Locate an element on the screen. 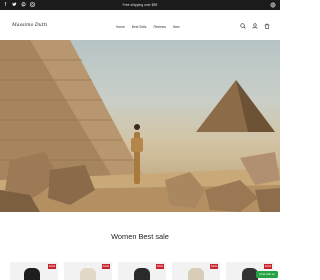 This screenshot has height=280, width=320. product-grid: SALE SALE SALE SALE SALE Chat with us is located at coordinates (140, 271).